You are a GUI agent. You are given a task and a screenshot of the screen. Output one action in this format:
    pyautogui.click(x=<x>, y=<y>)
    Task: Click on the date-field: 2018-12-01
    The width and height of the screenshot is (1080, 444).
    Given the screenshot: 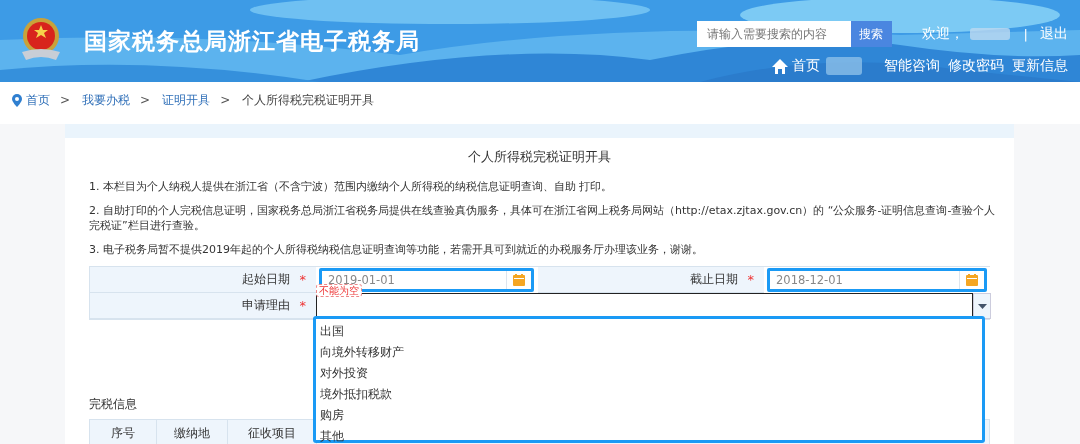 What is the action you would take?
    pyautogui.click(x=877, y=280)
    